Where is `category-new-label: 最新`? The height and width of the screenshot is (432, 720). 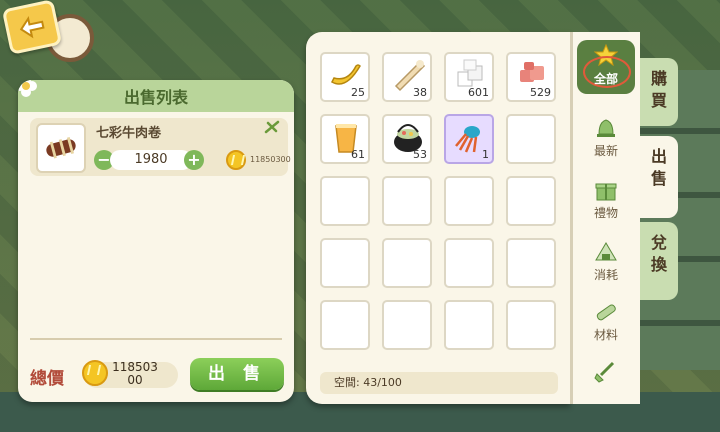
category-new-label: 最新 is located at coordinates (605, 151).